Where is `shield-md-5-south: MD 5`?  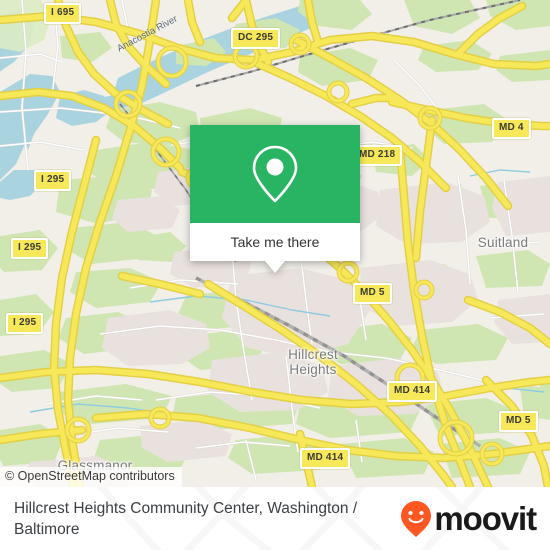
shield-md-5-south: MD 5 is located at coordinates (518, 421).